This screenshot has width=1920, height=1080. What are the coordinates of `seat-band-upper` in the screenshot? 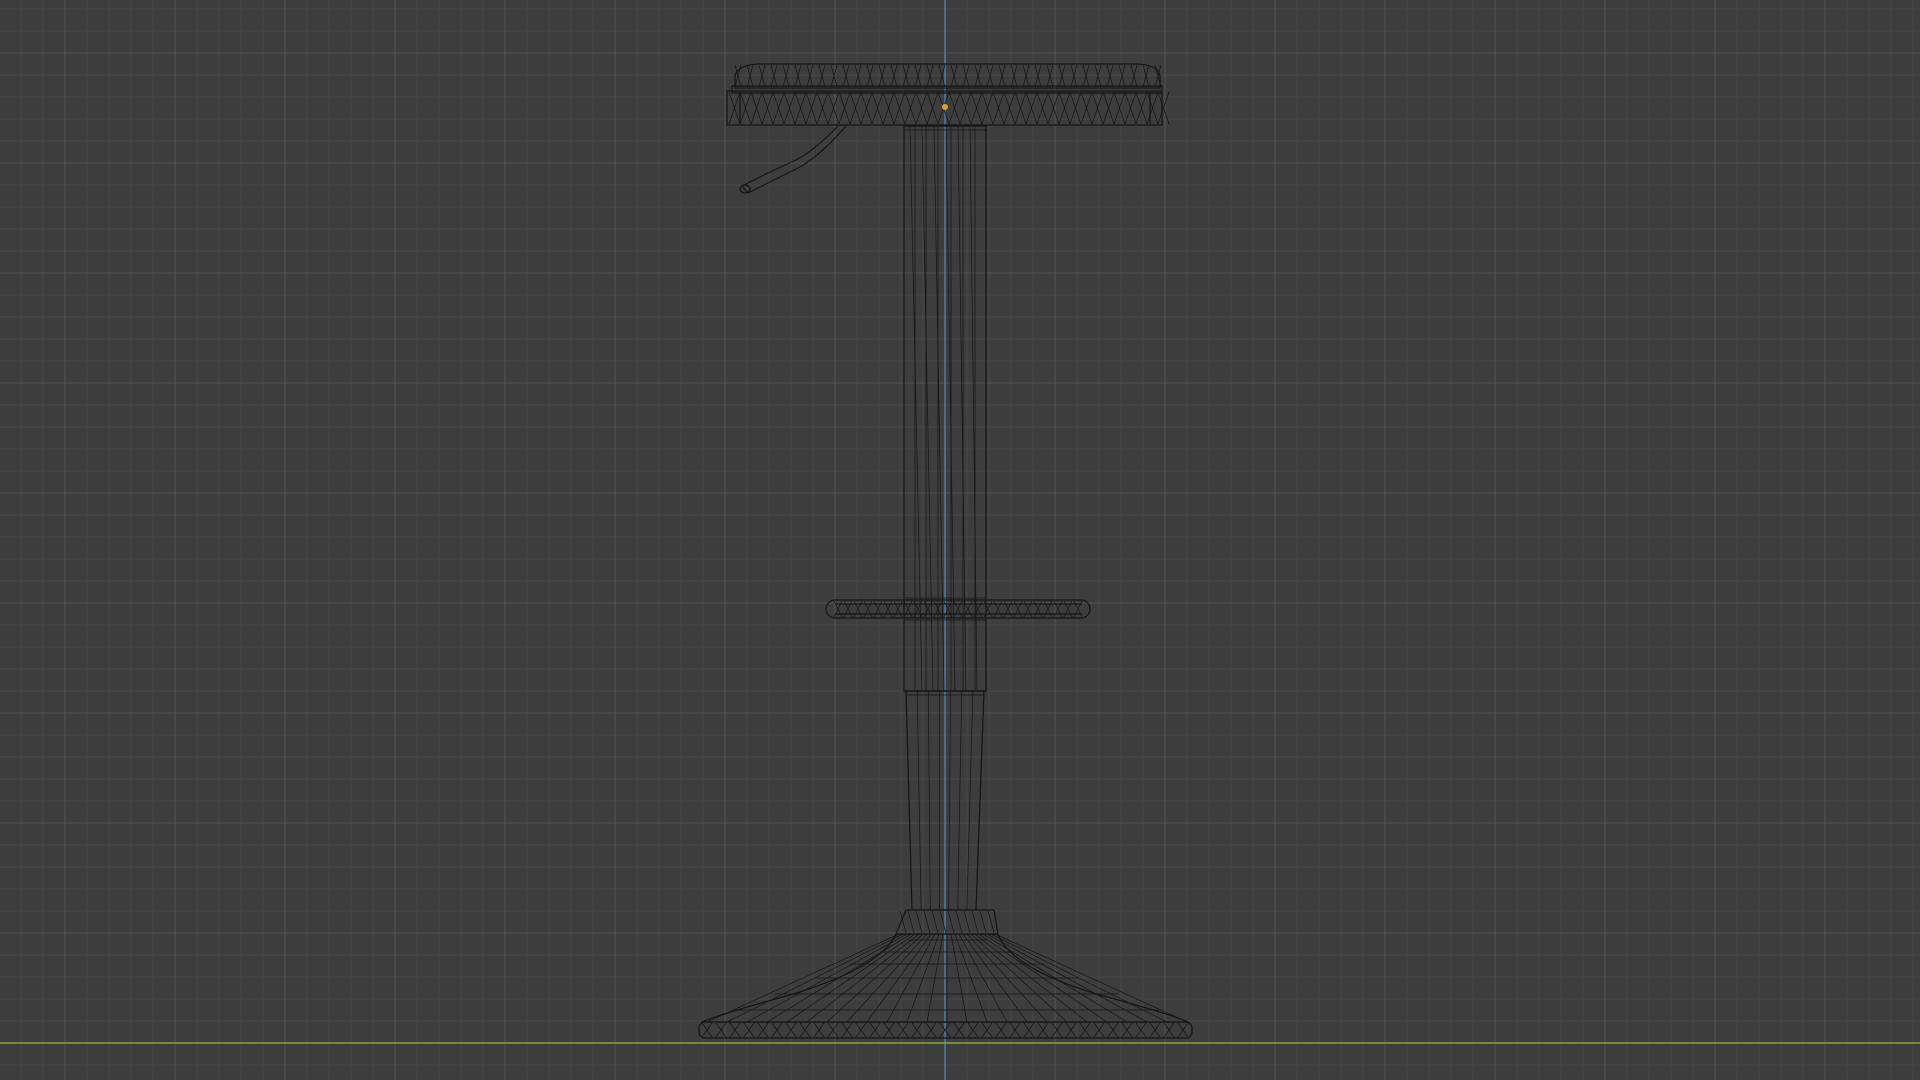 It's located at (947, 89).